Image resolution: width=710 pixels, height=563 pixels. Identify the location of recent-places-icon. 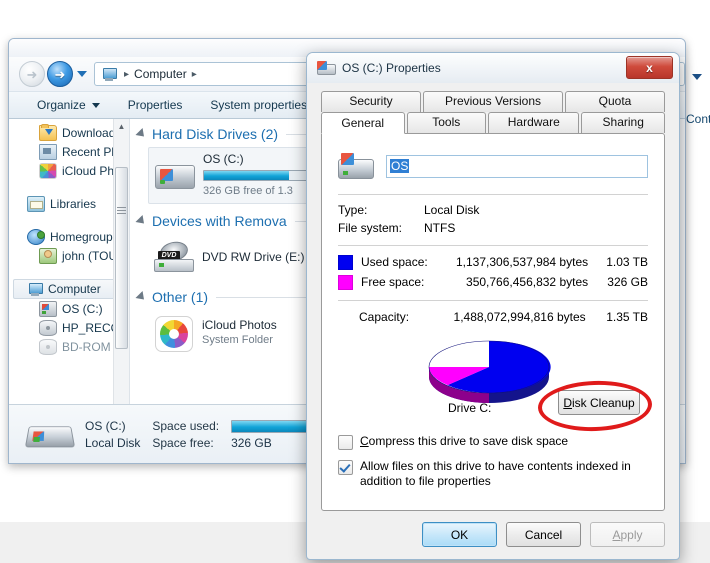
(48, 151).